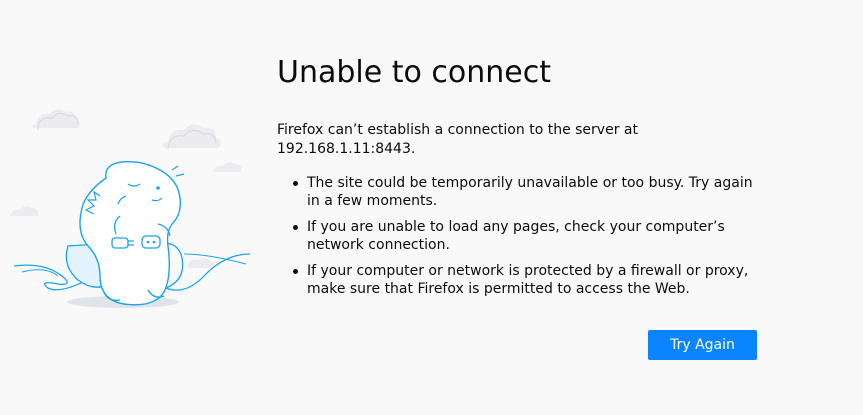 The image size is (863, 415). Describe the element at coordinates (702, 345) in the screenshot. I see `try-again-button: Try Again` at that location.